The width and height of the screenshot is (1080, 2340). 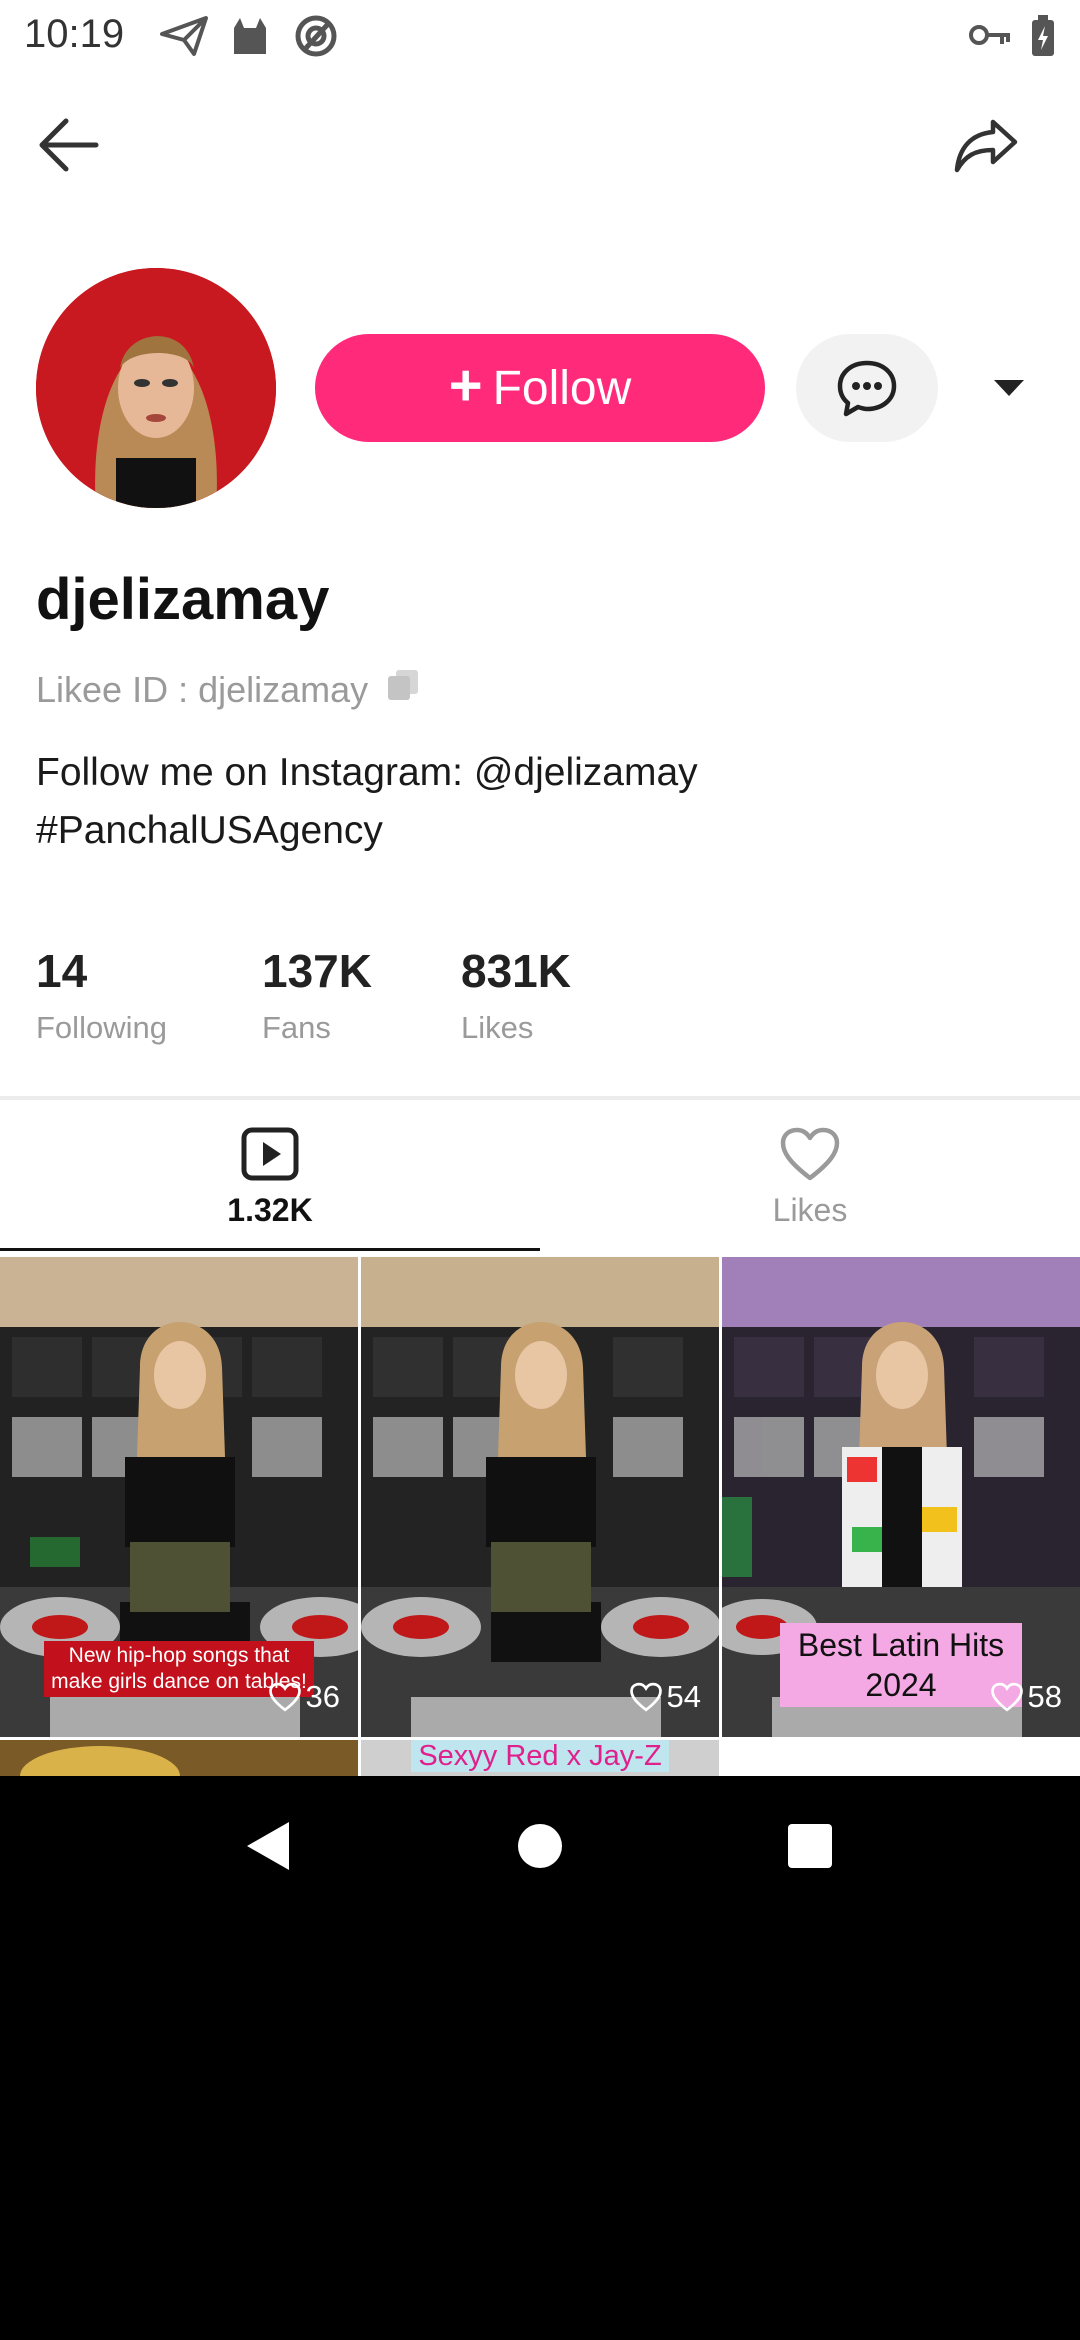 I want to click on tab-videos: 1.32K, so click(x=270, y=1176).